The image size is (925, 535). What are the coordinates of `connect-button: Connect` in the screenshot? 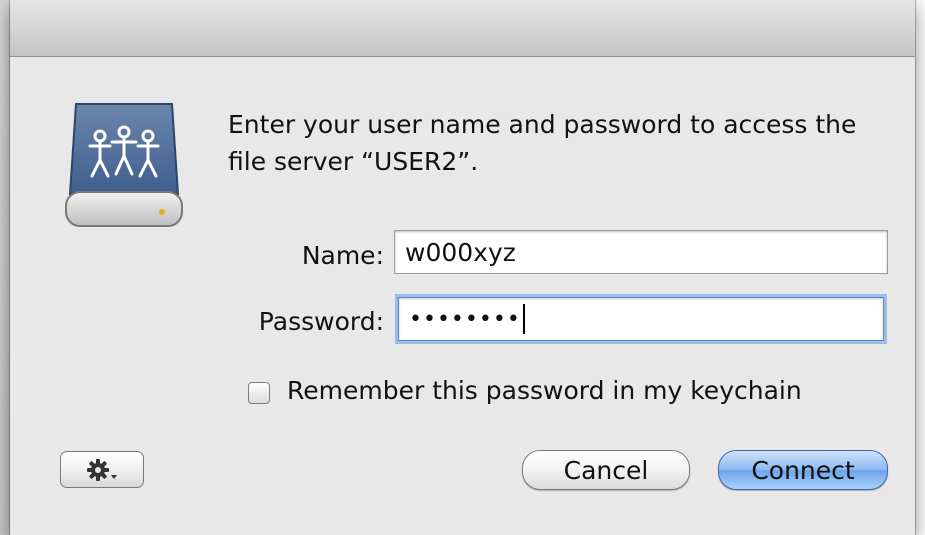 It's located at (803, 470).